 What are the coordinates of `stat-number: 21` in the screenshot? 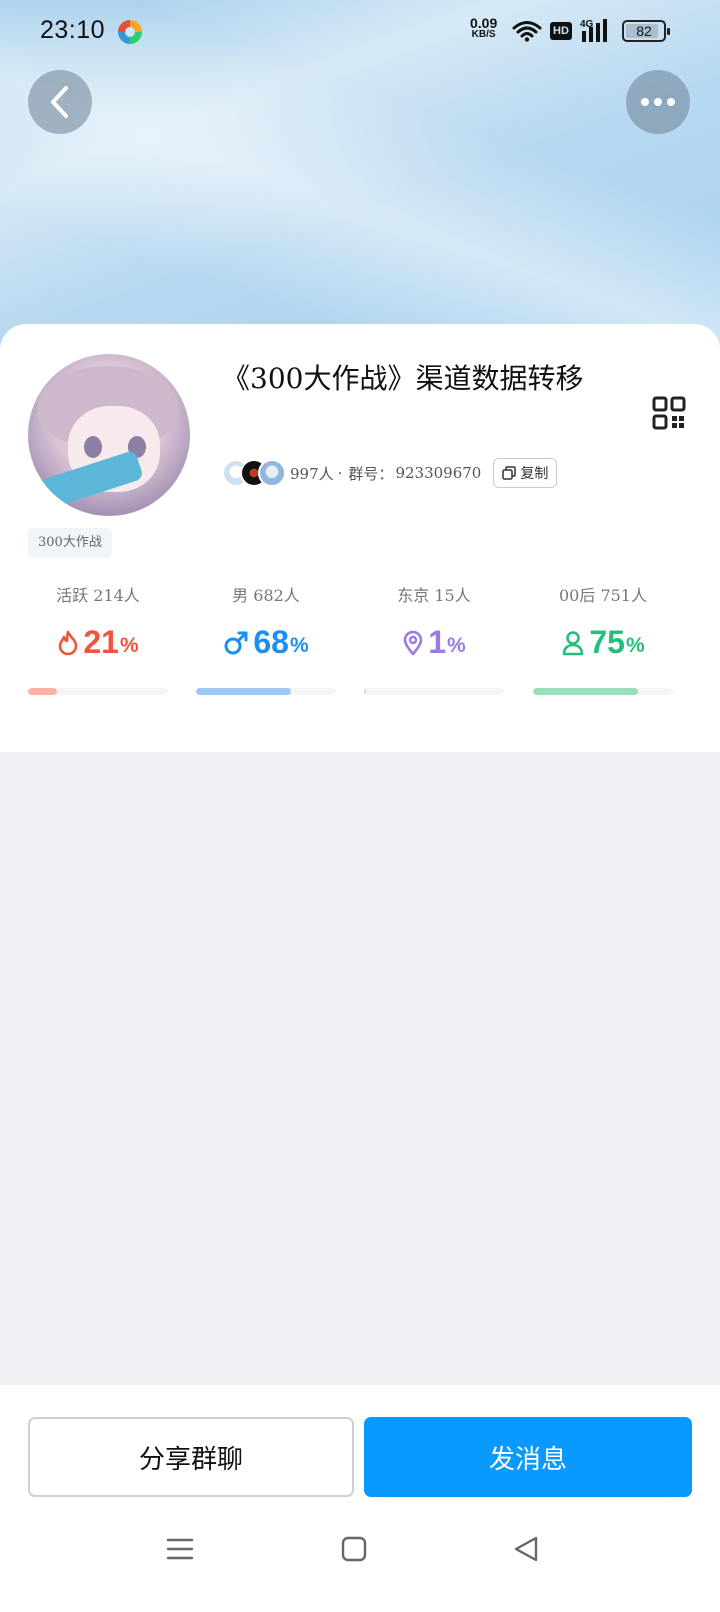 It's located at (101, 642).